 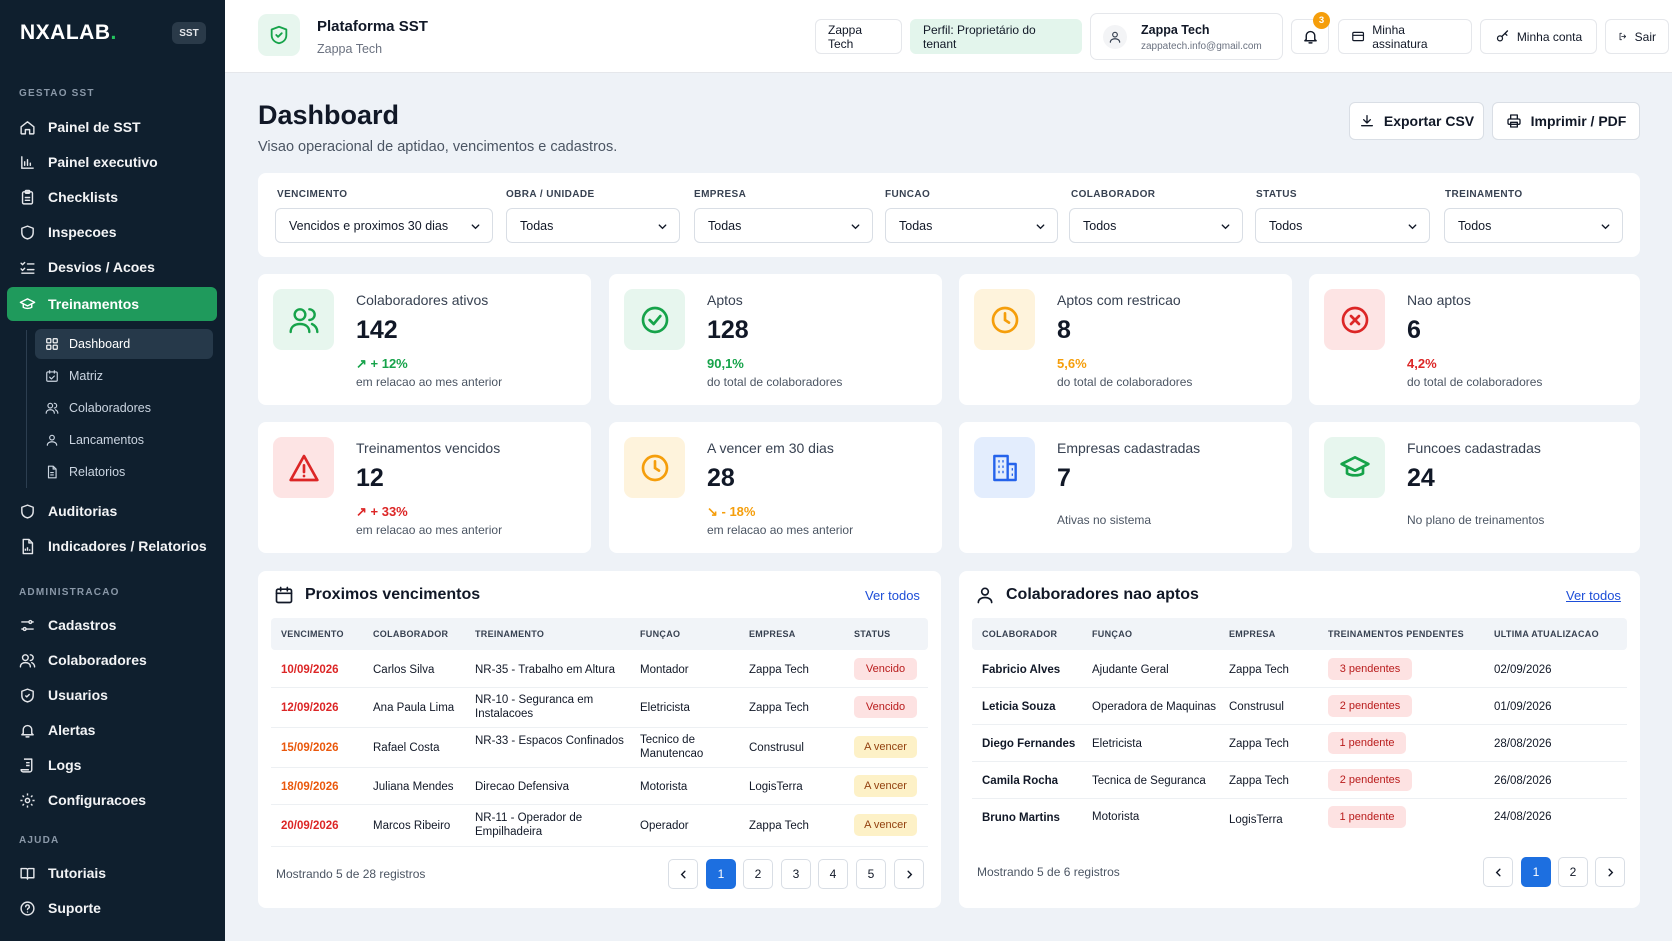 I want to click on subnav-item-relatorios: Relatorios, so click(x=124, y=472).